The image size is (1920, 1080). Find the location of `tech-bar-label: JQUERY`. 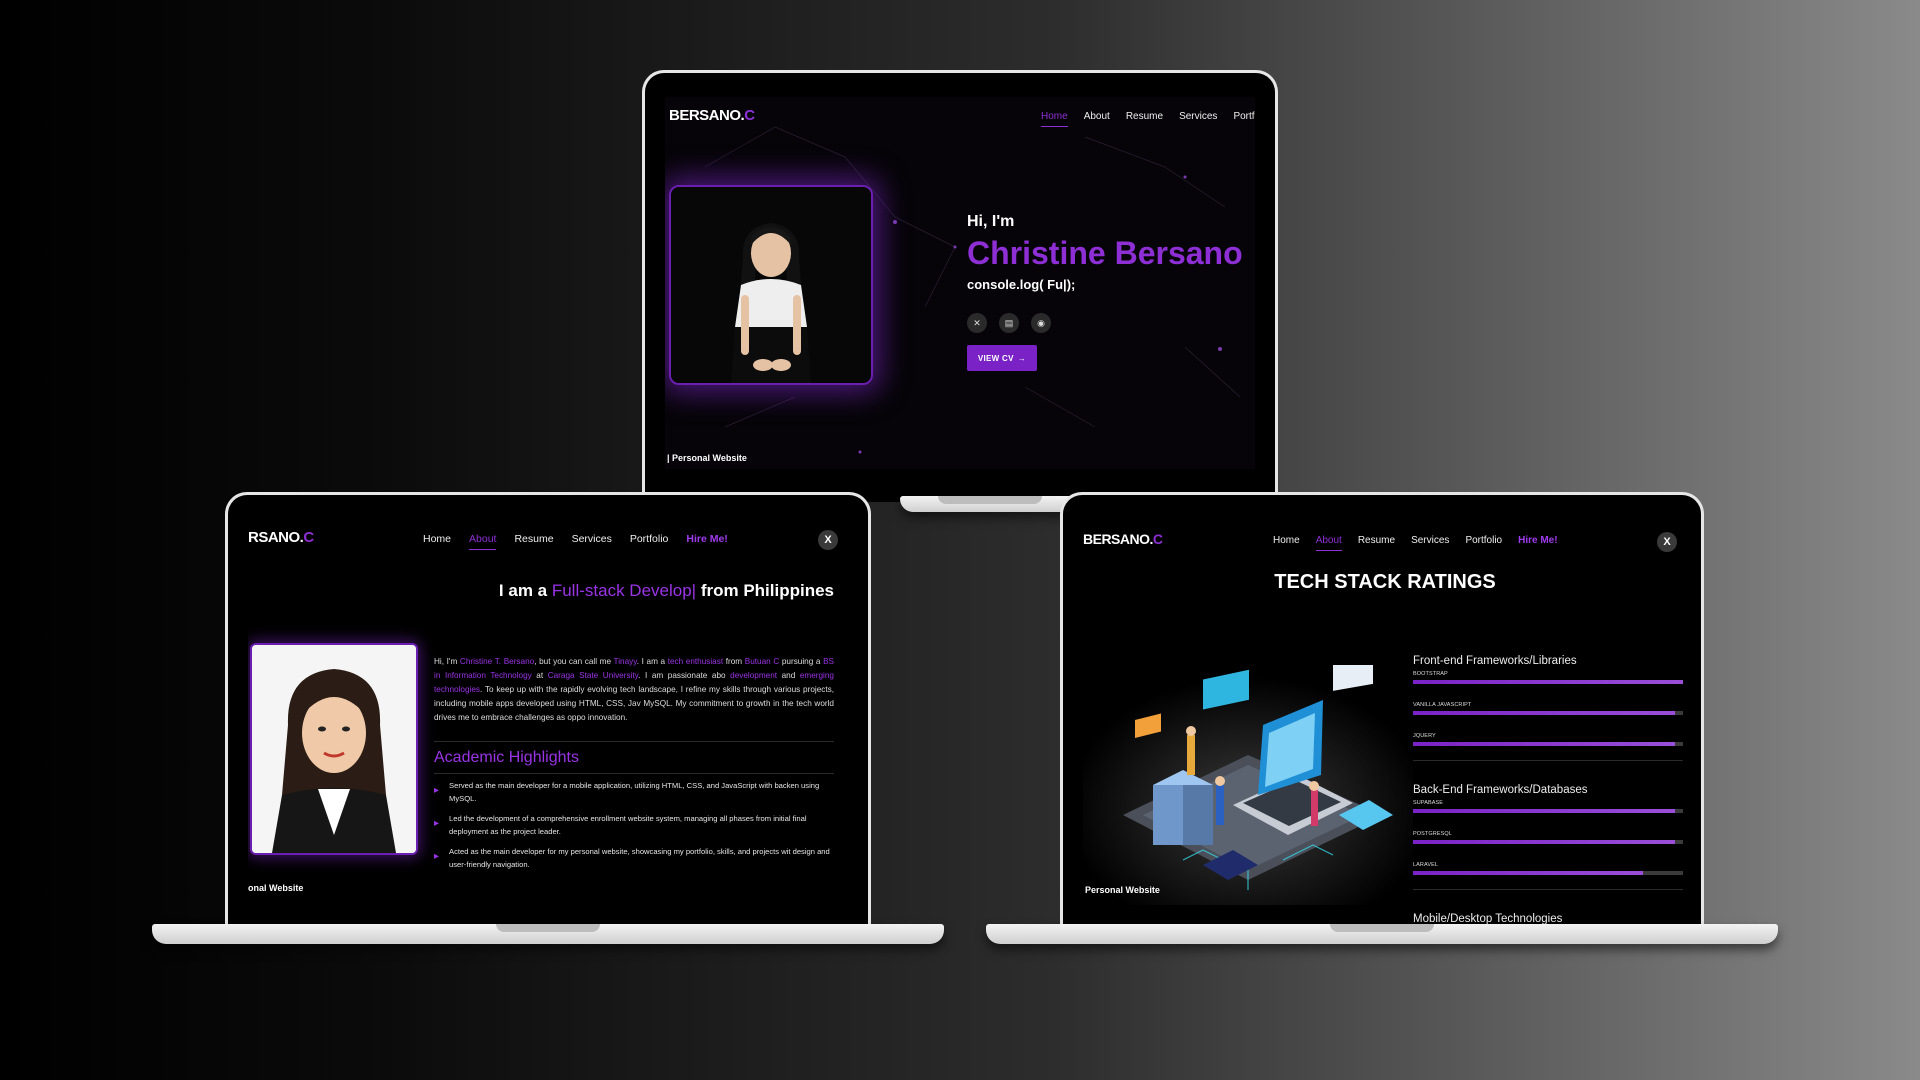

tech-bar-label: JQUERY is located at coordinates (1424, 736).